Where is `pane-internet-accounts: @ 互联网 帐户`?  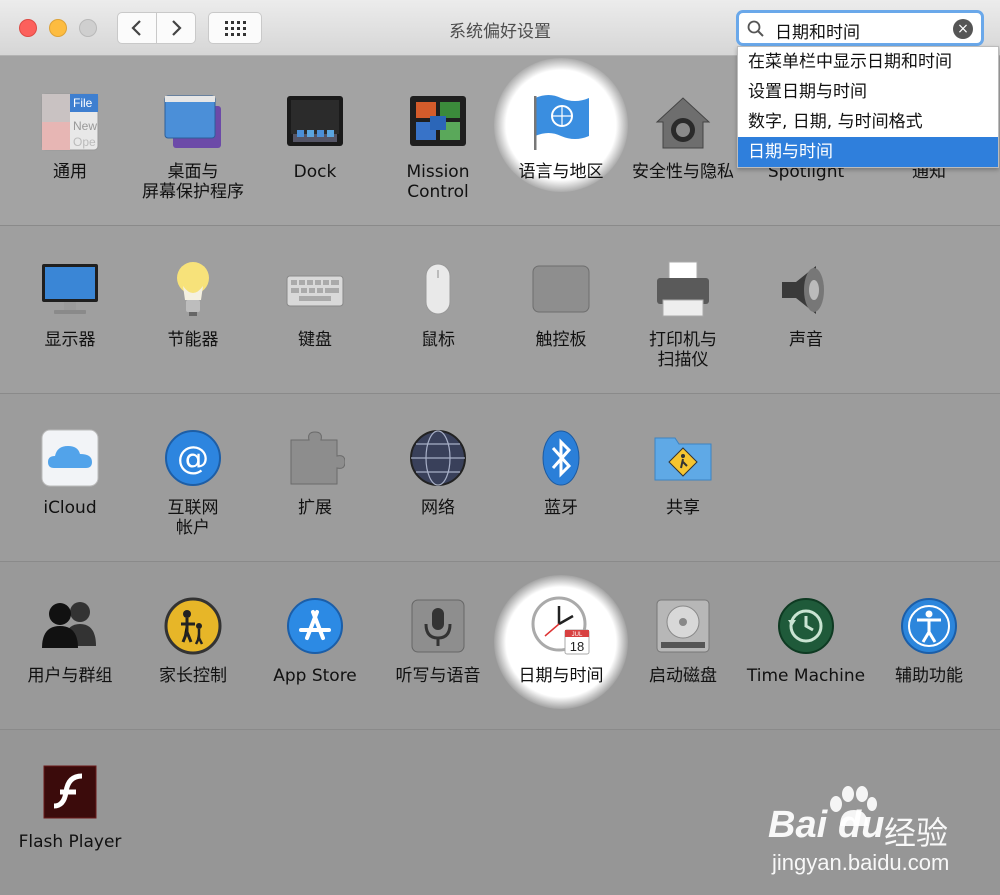
pane-internet-accounts: @ 互联网 帐户 is located at coordinates (193, 483).